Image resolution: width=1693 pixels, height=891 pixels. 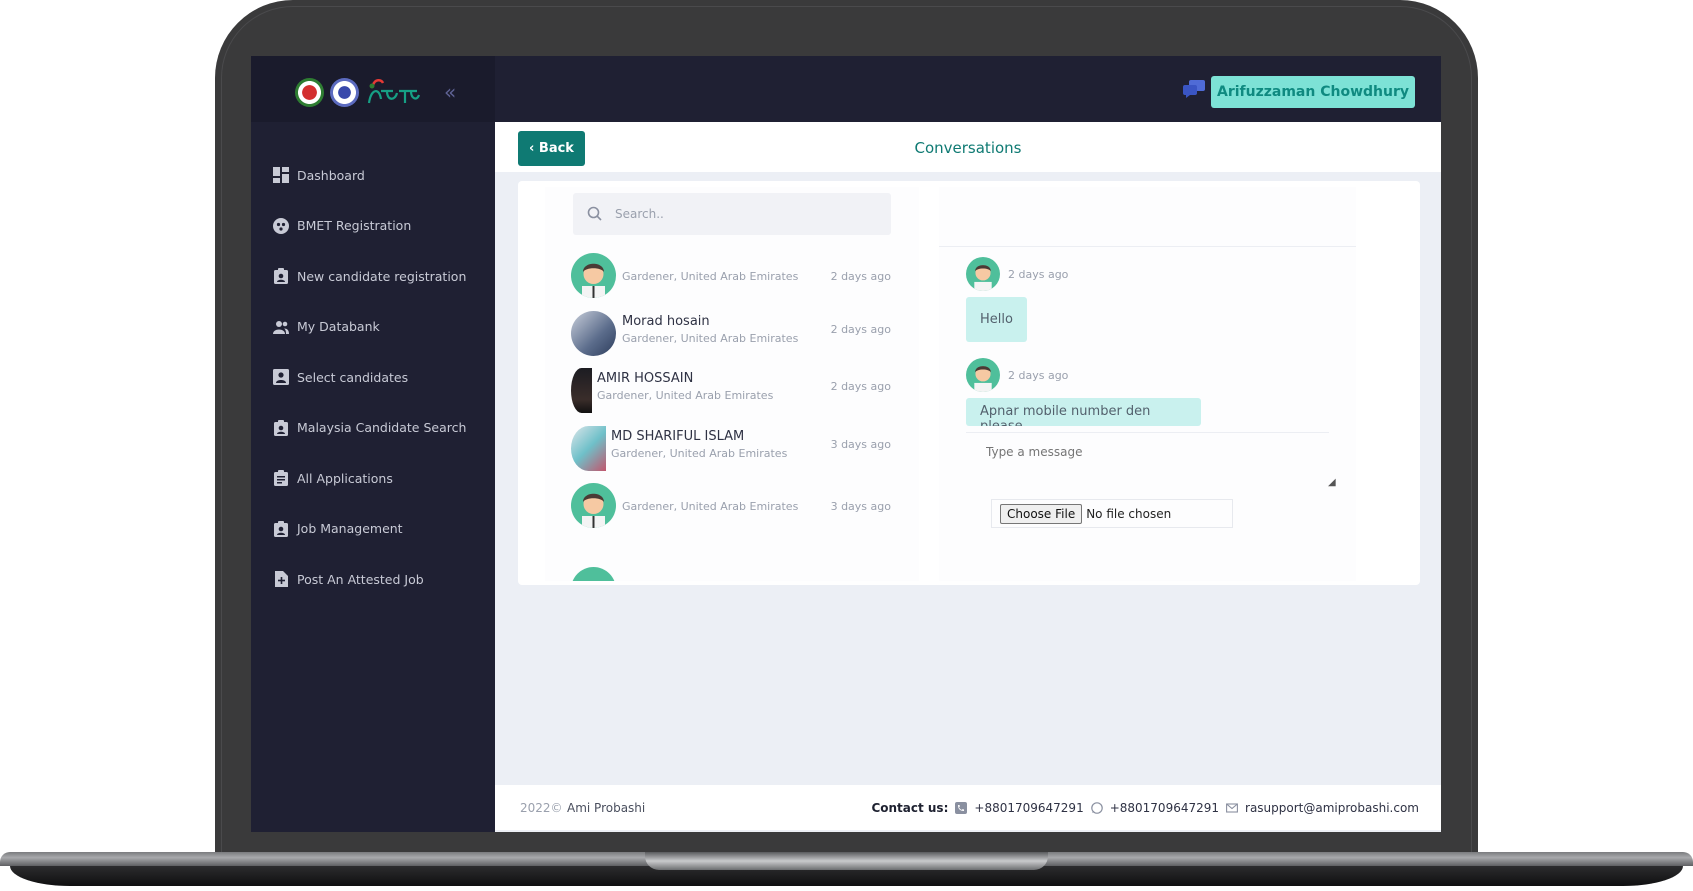 I want to click on people-icon, so click(x=281, y=327).